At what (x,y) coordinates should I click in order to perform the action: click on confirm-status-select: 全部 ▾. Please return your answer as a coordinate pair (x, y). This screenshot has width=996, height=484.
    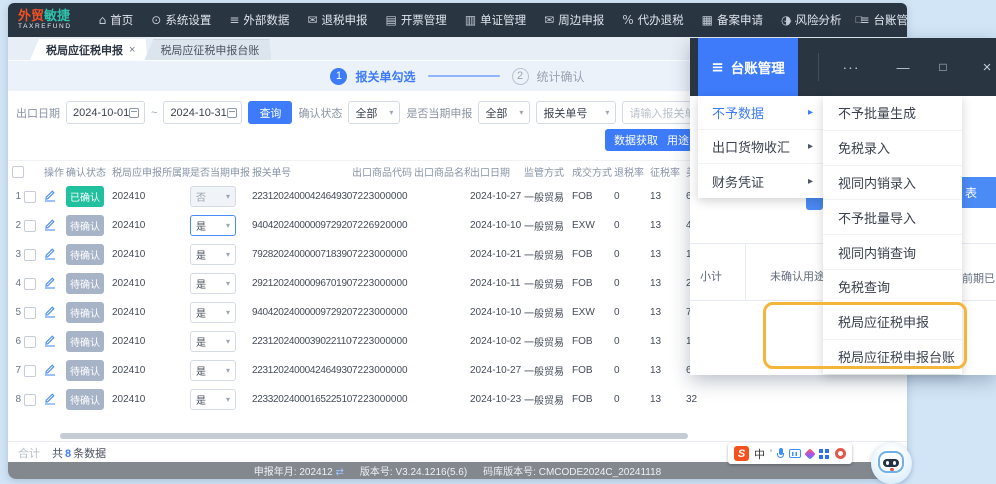
    Looking at the image, I should click on (374, 112).